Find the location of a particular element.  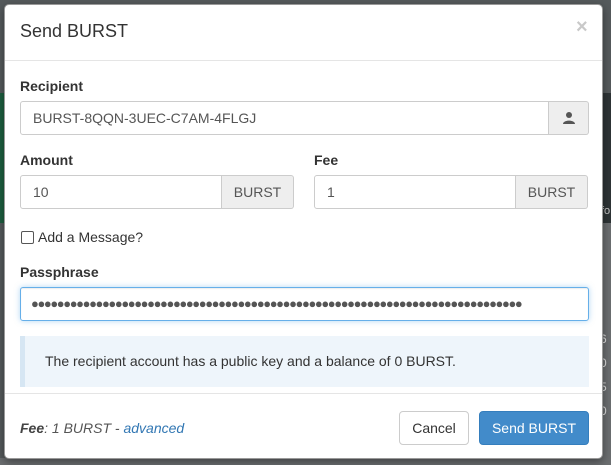

fee-summary: Fee: 1 BURST - advanced is located at coordinates (102, 428).